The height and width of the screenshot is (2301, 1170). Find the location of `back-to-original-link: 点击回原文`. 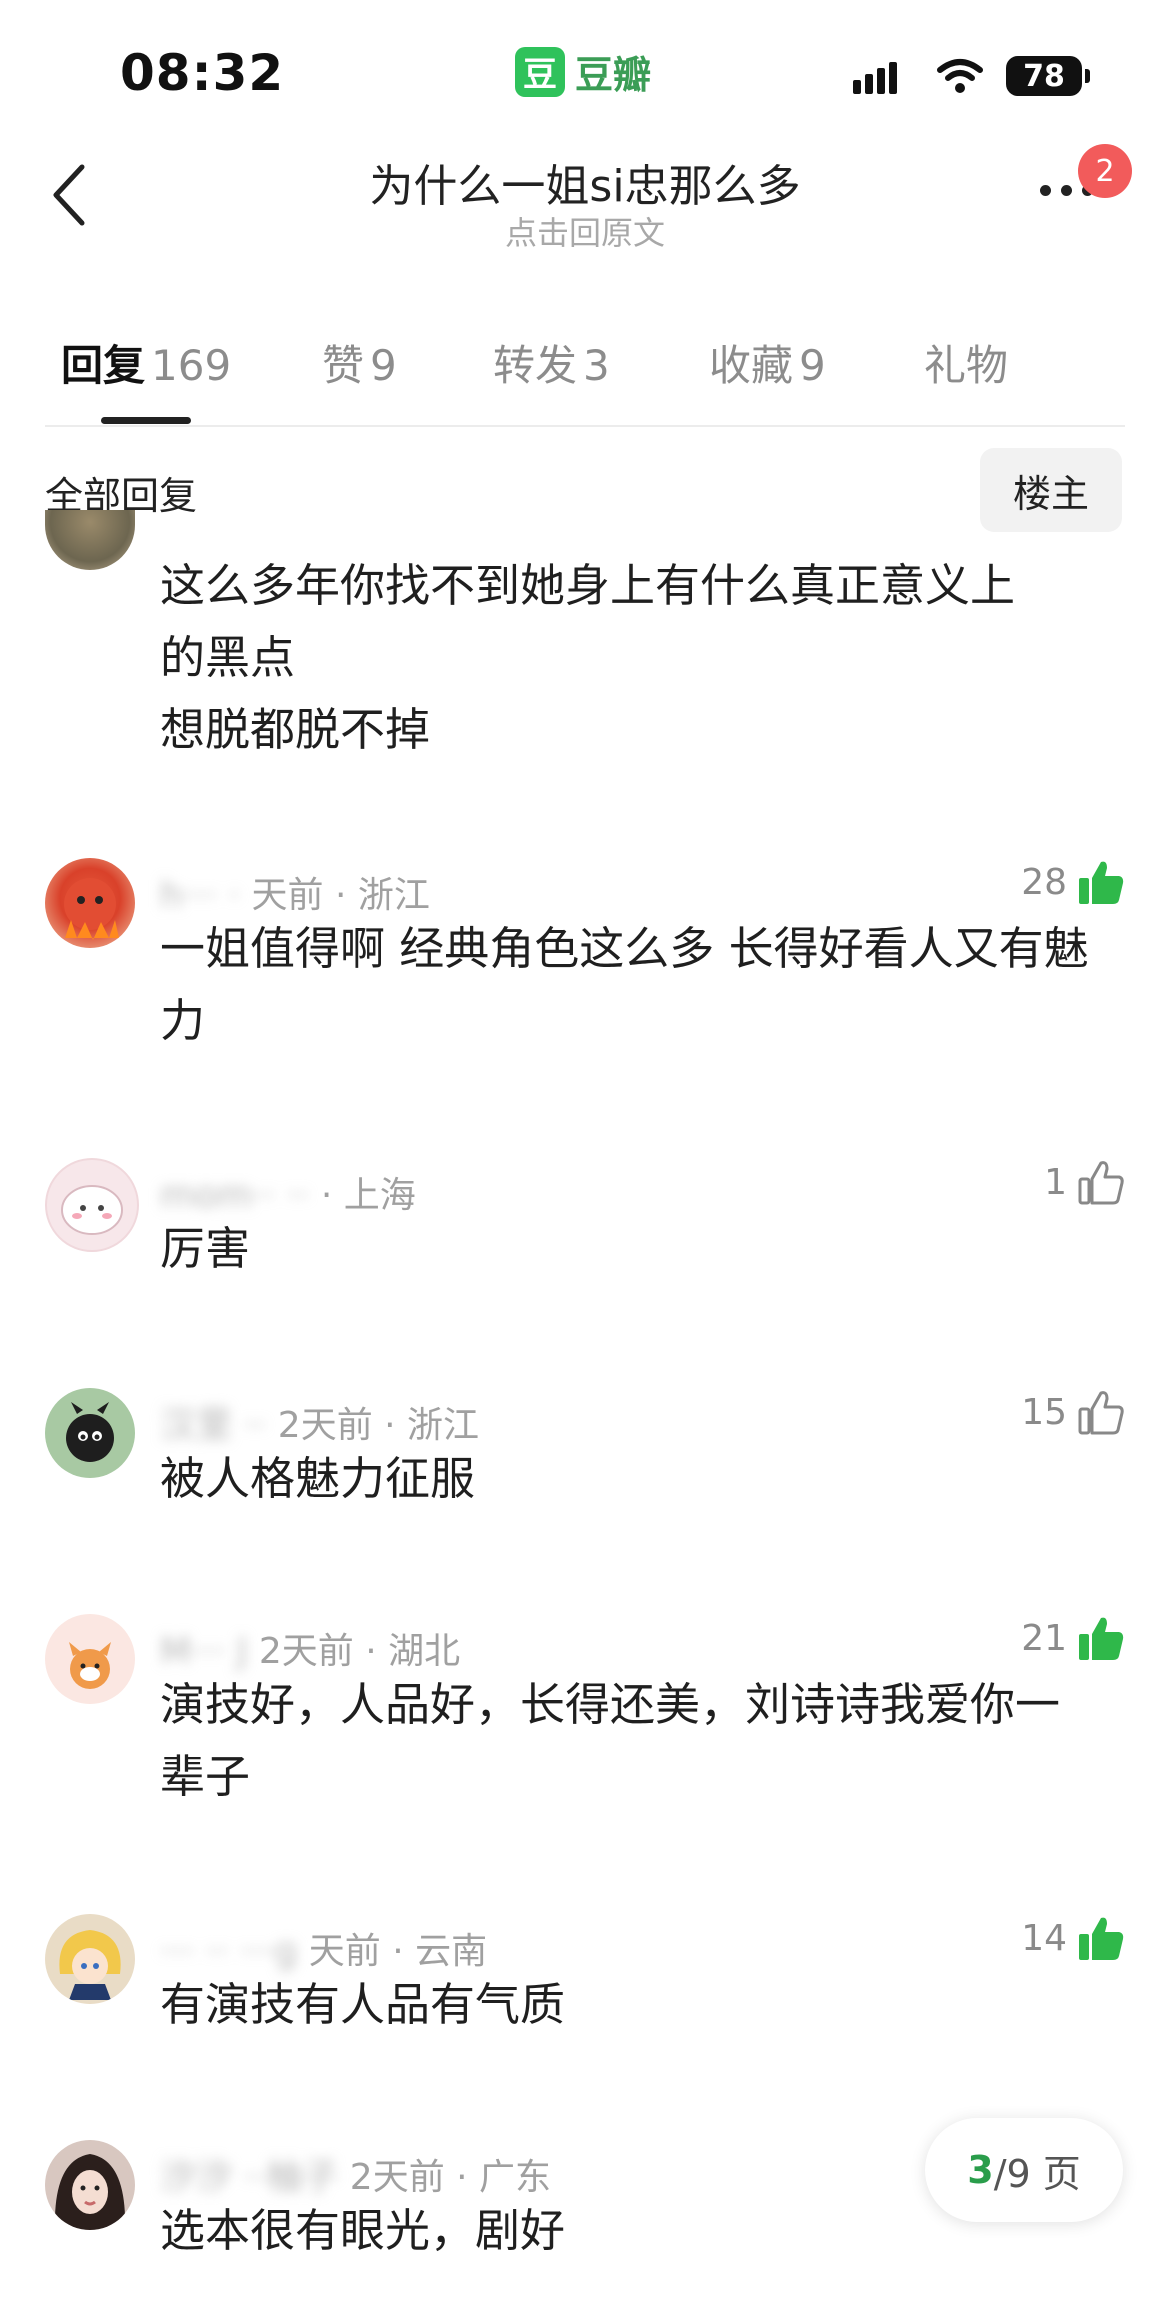

back-to-original-link: 点击回原文 is located at coordinates (585, 231).